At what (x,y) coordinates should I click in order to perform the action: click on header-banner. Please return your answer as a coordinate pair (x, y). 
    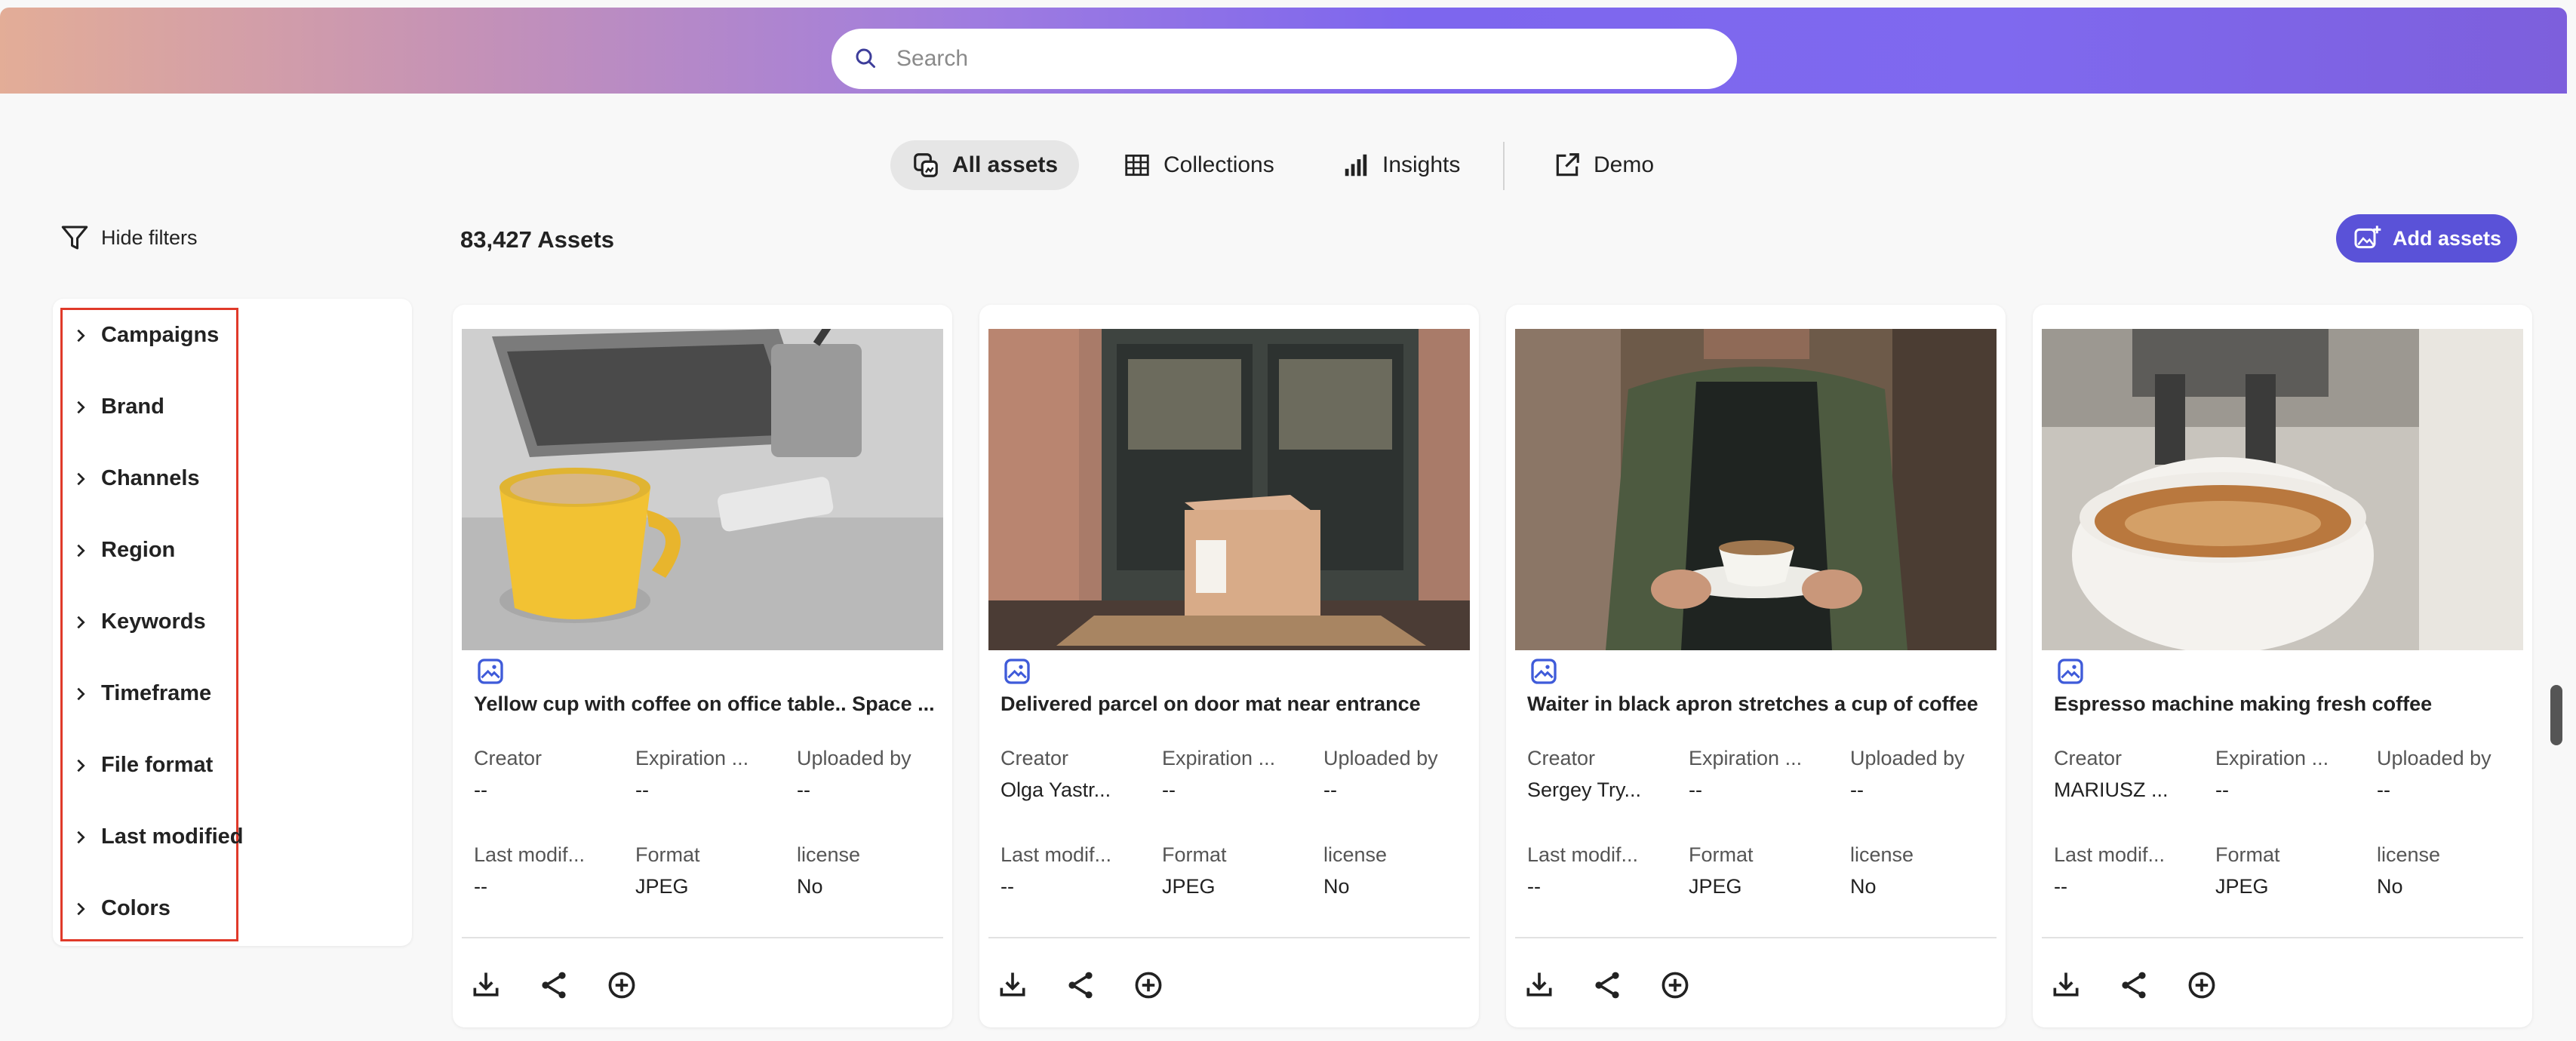
    Looking at the image, I should click on (1283, 51).